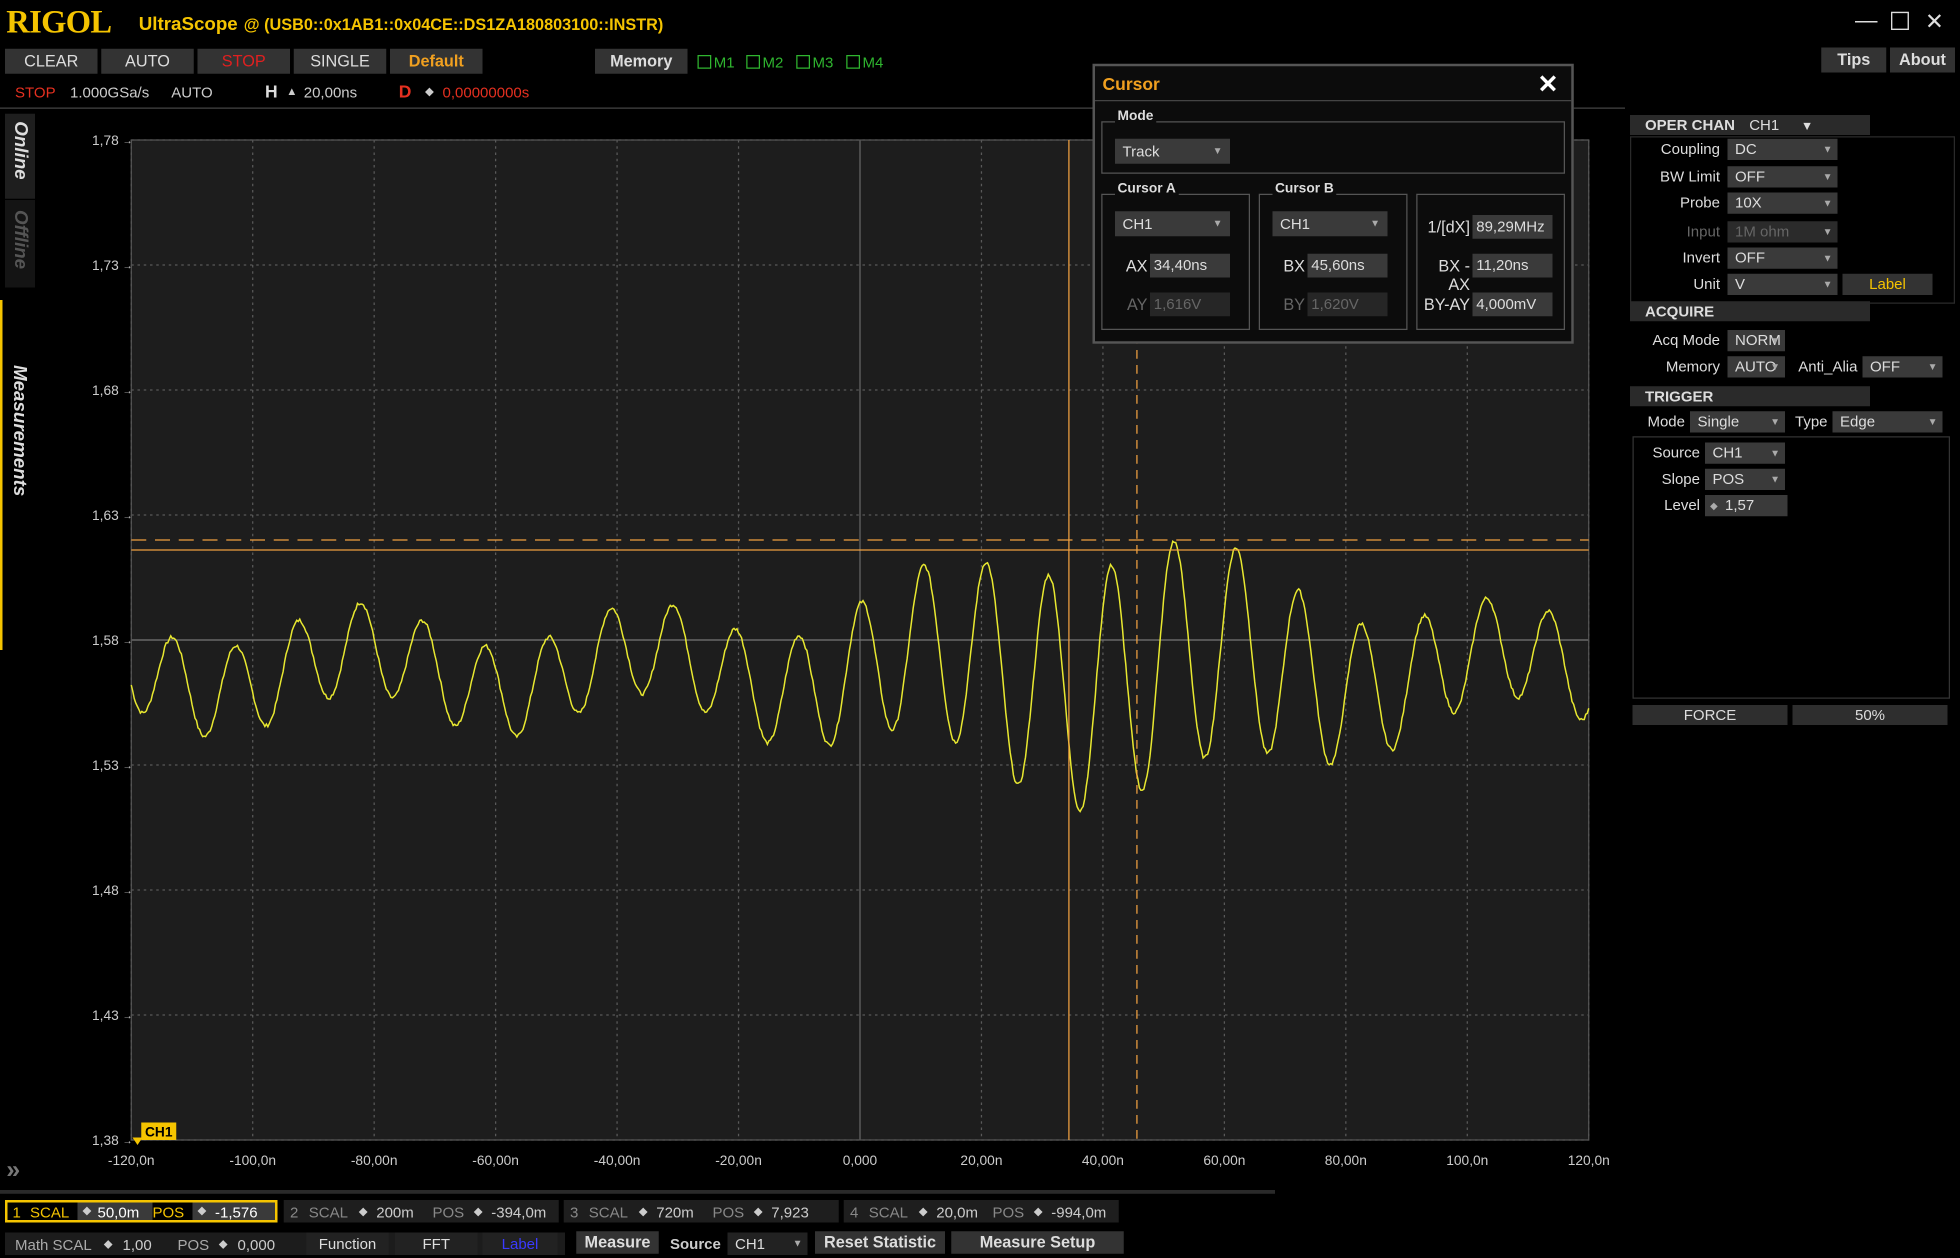  Describe the element at coordinates (147, 61) in the screenshot. I see `auto-button: AUTO` at that location.